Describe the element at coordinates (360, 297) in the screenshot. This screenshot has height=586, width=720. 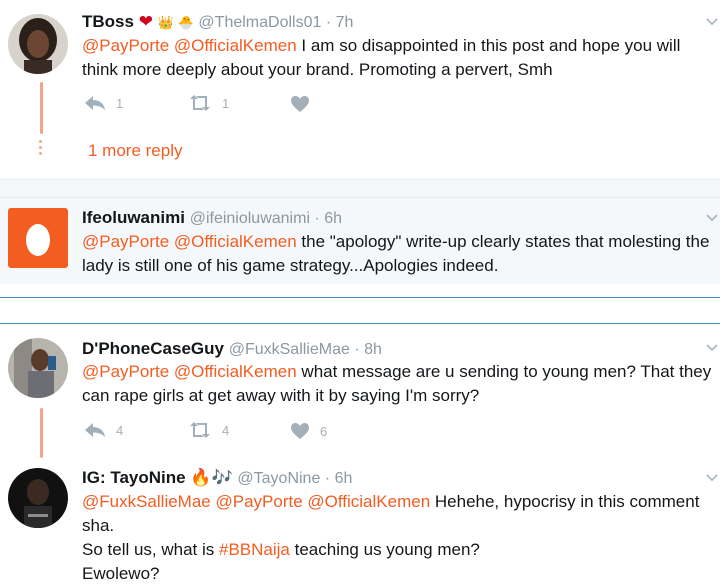
I see `divider` at that location.